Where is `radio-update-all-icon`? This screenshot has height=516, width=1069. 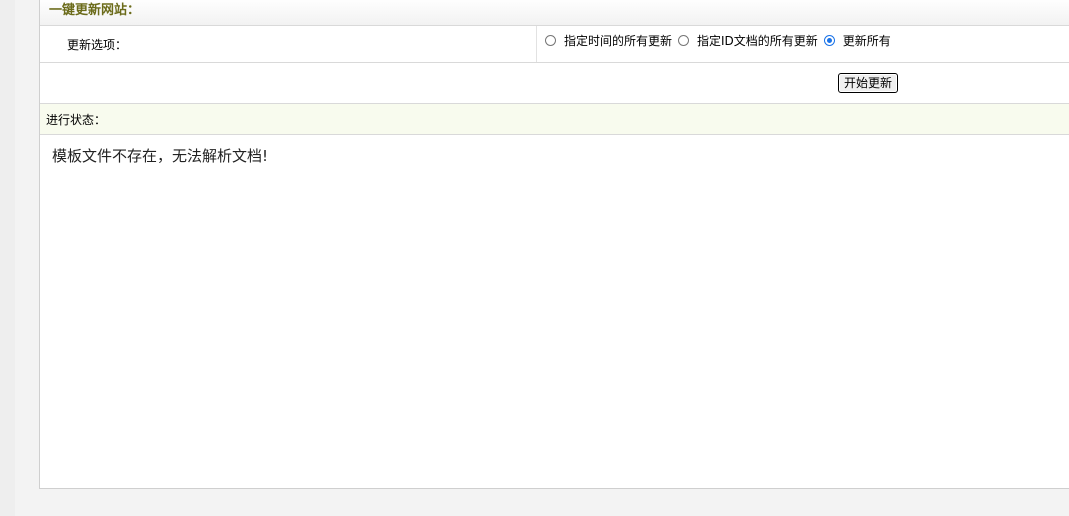
radio-update-all-icon is located at coordinates (829, 40).